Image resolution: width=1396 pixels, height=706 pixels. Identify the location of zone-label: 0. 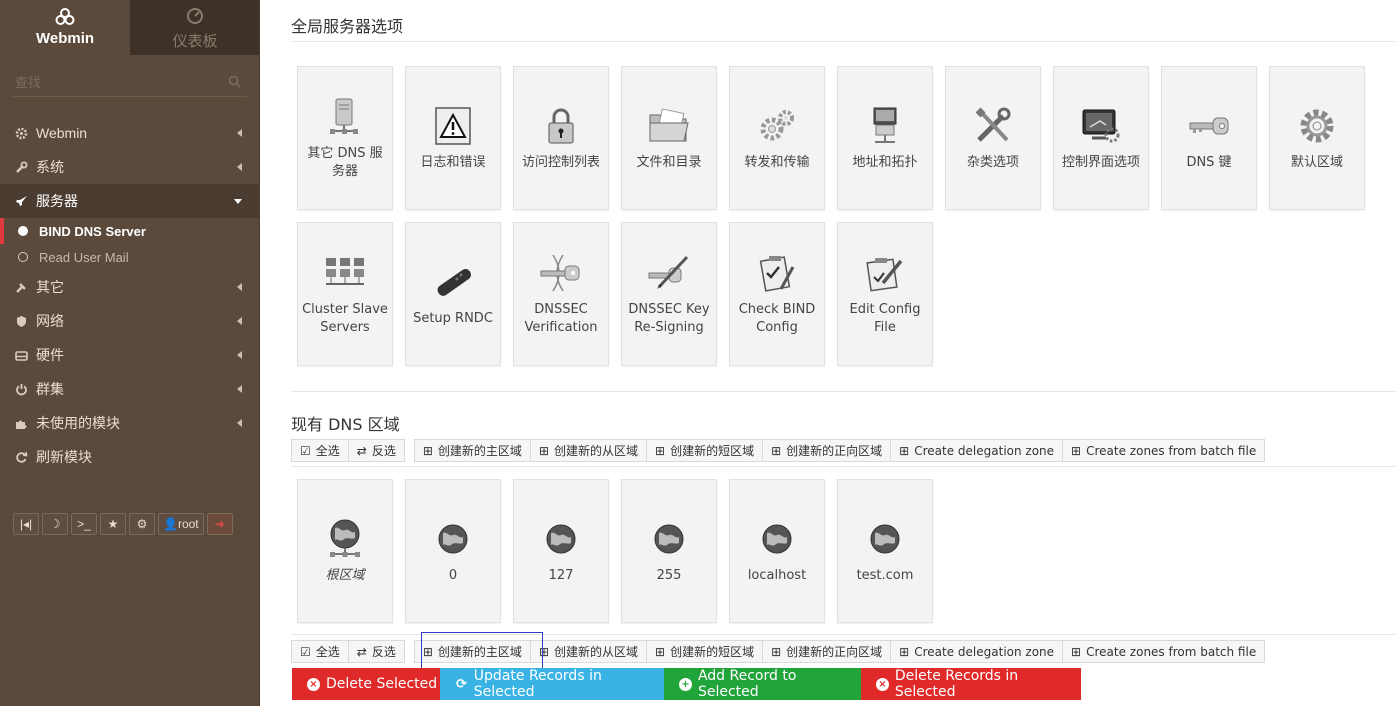
(453, 575).